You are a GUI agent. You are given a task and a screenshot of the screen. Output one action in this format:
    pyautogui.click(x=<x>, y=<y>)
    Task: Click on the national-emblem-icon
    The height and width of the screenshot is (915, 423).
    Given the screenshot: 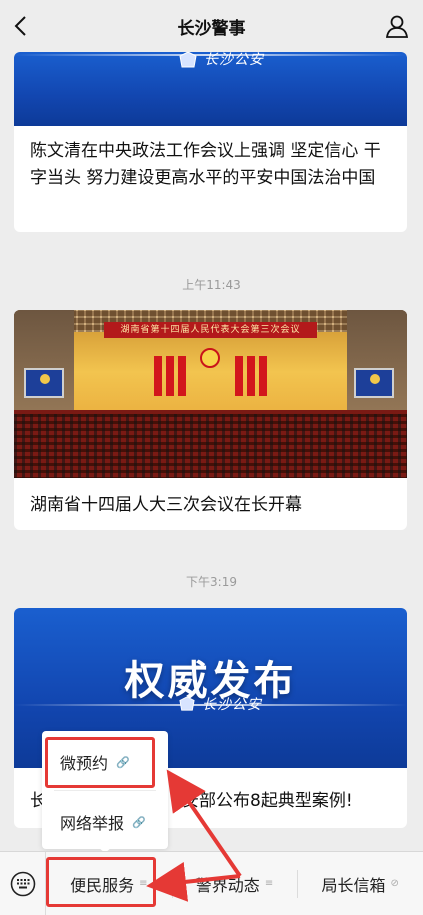 What is the action you would take?
    pyautogui.click(x=210, y=358)
    